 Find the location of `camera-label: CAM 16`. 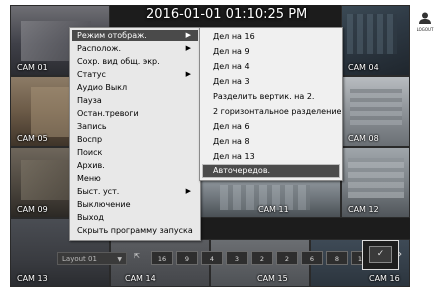

camera-label: CAM 16 is located at coordinates (384, 278).